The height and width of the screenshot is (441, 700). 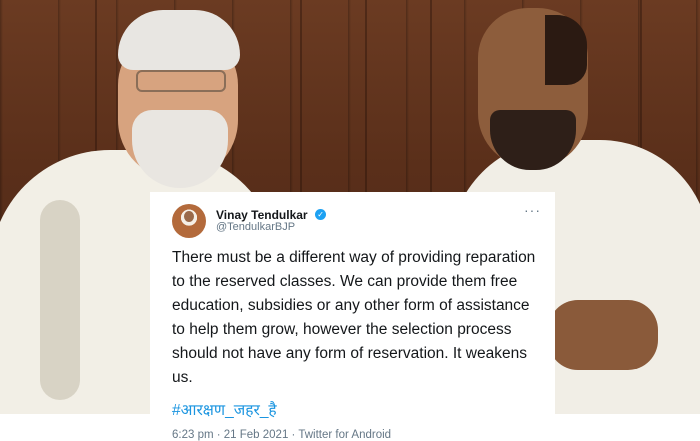 I want to click on avatar-face, so click(x=189, y=216).